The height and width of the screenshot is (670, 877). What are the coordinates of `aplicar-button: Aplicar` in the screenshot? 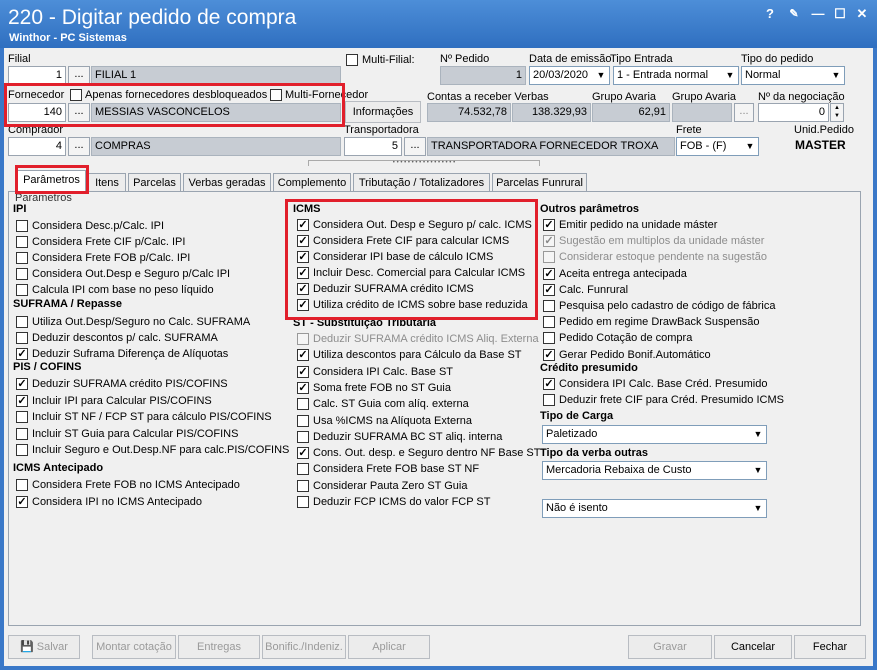 It's located at (389, 647).